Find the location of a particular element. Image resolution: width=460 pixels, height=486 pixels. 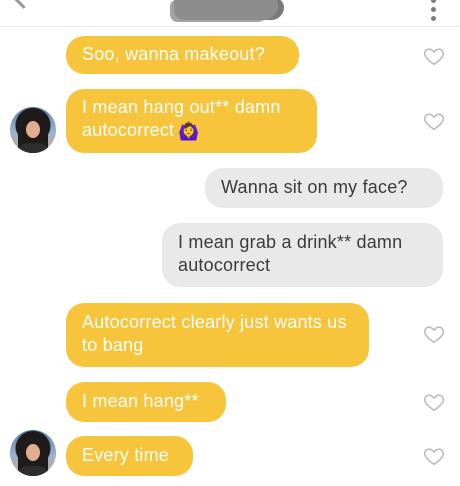

message-text: I mean grab a drink** damn autocorrect is located at coordinates (290, 253).